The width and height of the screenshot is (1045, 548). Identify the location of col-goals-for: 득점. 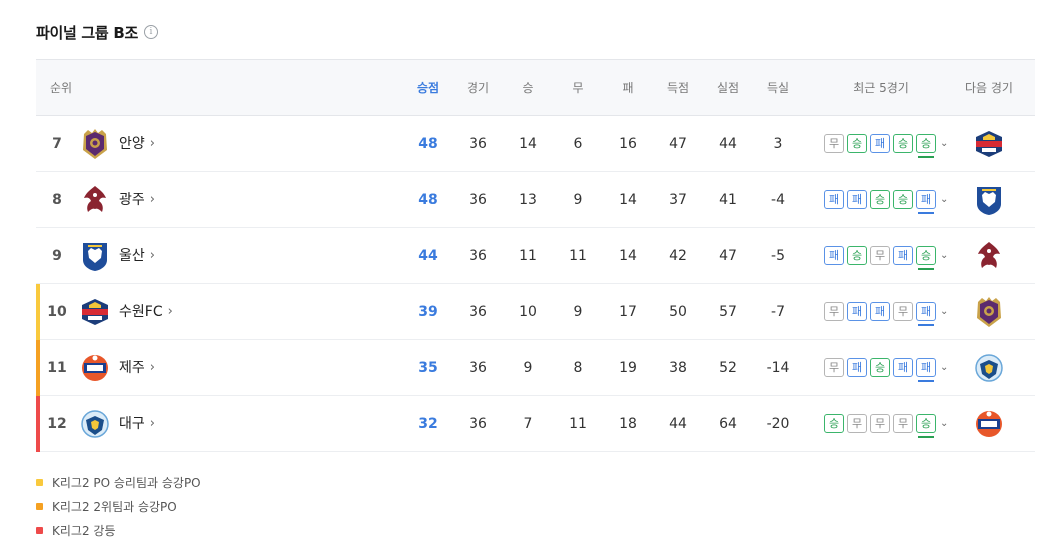
(678, 88).